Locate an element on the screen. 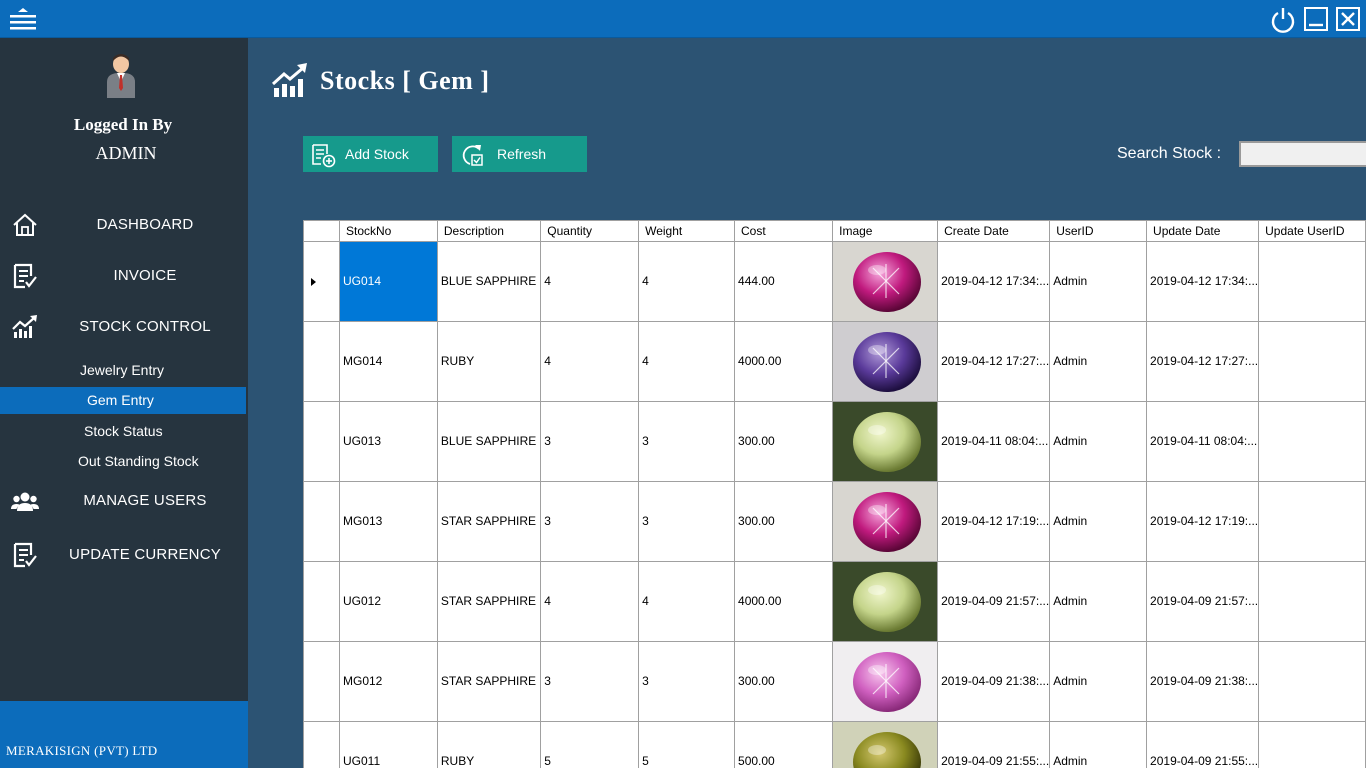 This screenshot has height=768, width=1366. sub-item-gem-entry: Gem Entry is located at coordinates (123, 400).